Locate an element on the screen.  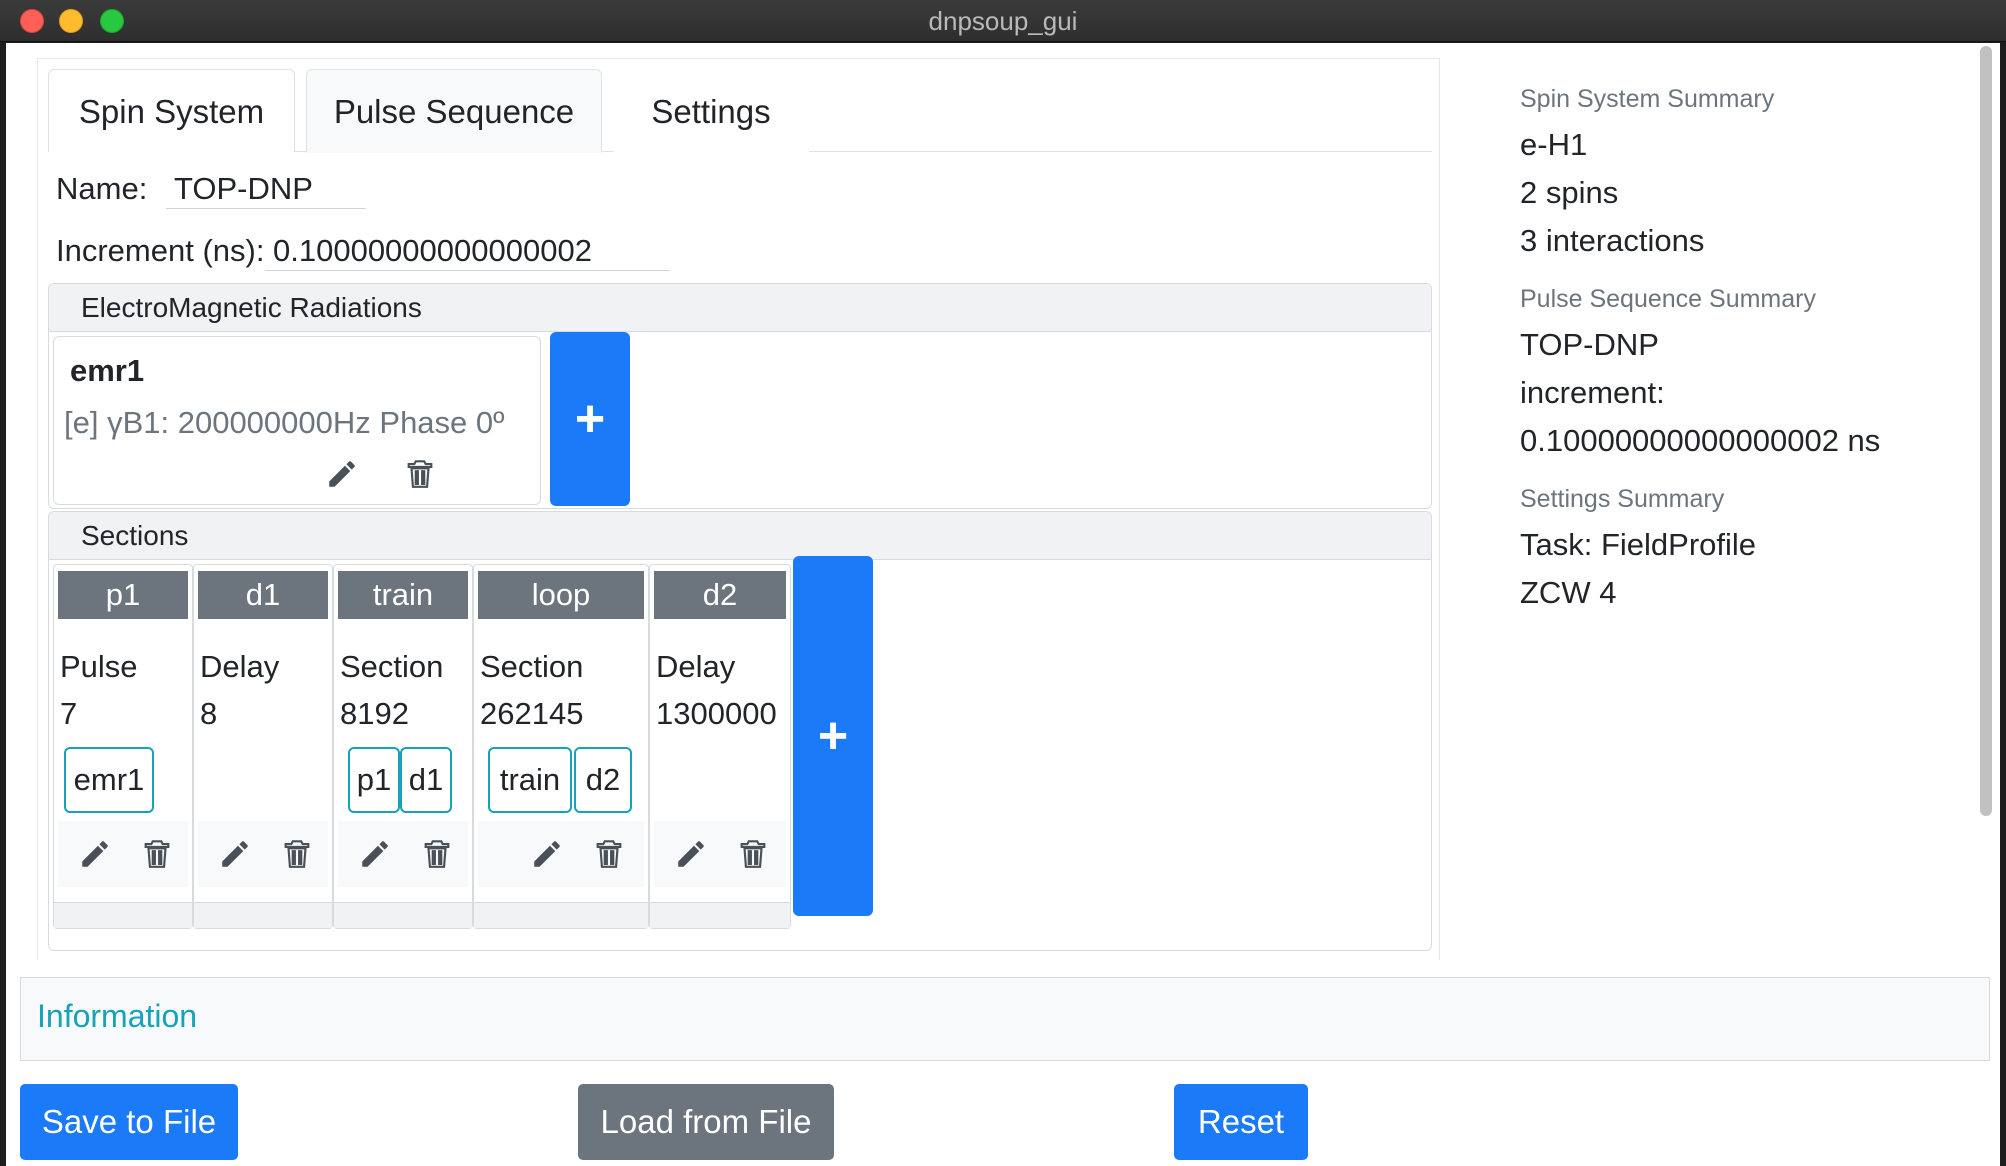
emr-item-description: [e] γB1: 200000000Hz Phase 0º is located at coordinates (284, 422).